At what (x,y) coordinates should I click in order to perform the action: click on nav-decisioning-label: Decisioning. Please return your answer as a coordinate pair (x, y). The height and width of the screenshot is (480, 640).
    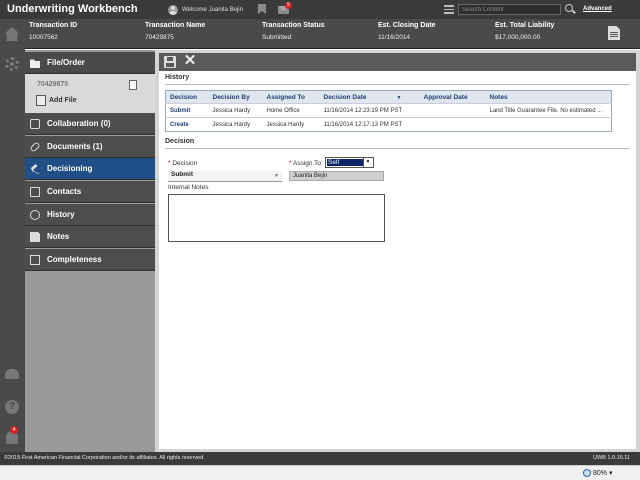
    Looking at the image, I should click on (70, 168).